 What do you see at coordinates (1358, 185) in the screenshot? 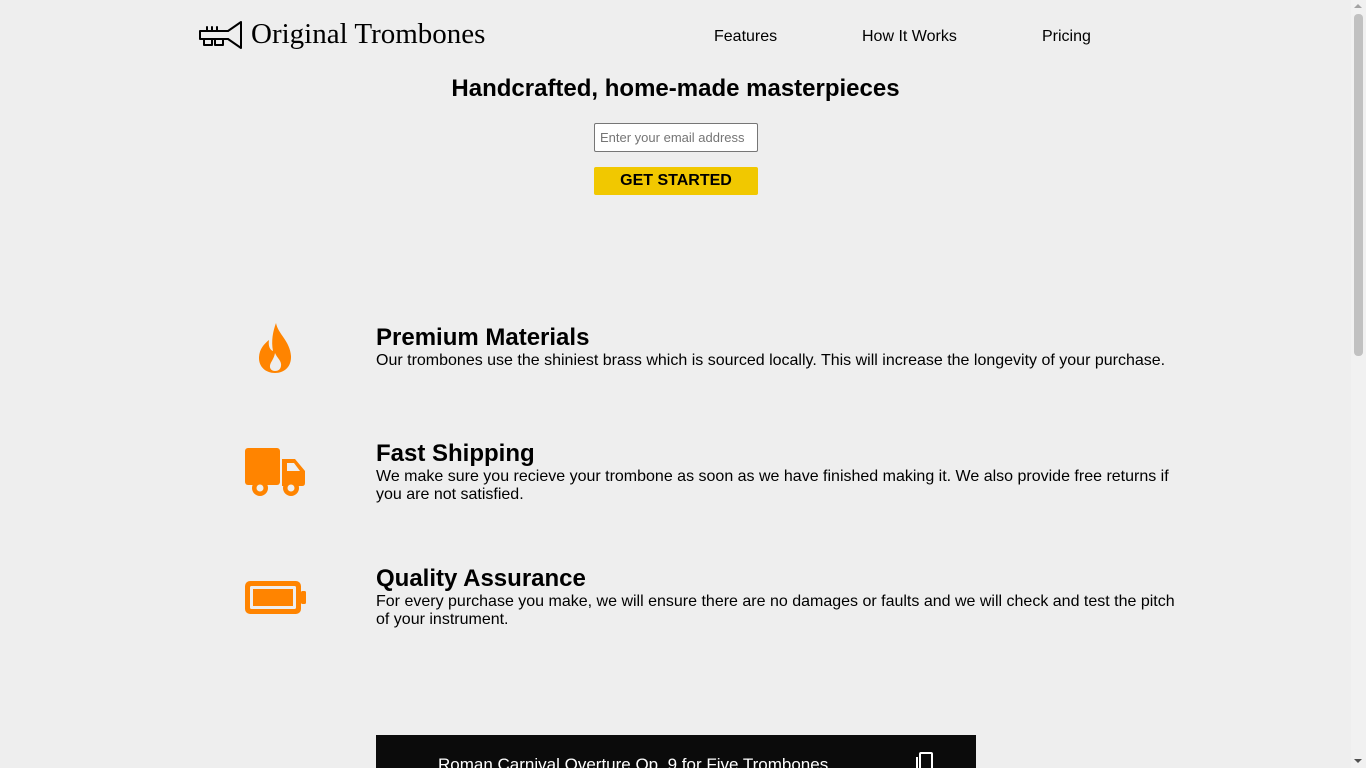
I see `scrollbar-thumb` at bounding box center [1358, 185].